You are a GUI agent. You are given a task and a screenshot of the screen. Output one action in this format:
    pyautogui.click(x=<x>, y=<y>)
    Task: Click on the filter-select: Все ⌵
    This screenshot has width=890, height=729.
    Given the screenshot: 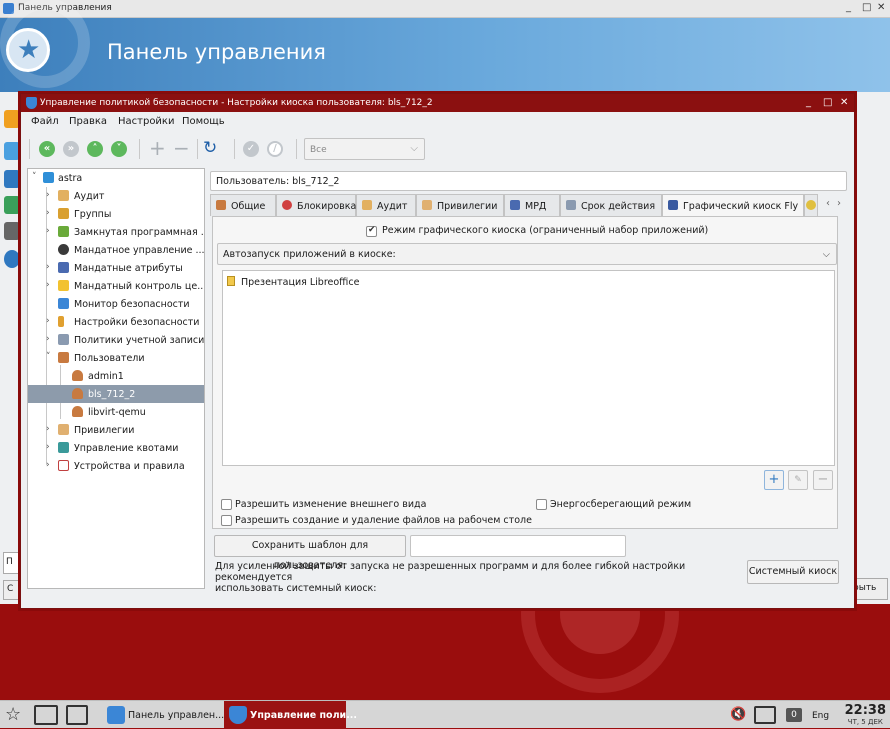 What is the action you would take?
    pyautogui.click(x=364, y=149)
    